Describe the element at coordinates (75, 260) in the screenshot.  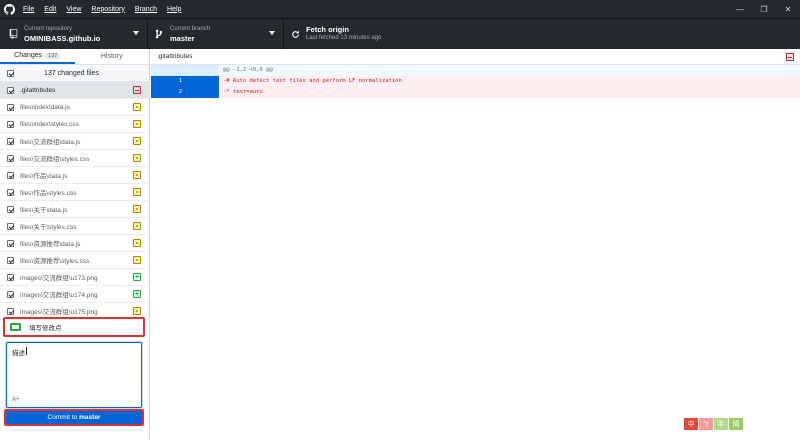
I see `file-list-item: files\资源推荐\styles.css` at that location.